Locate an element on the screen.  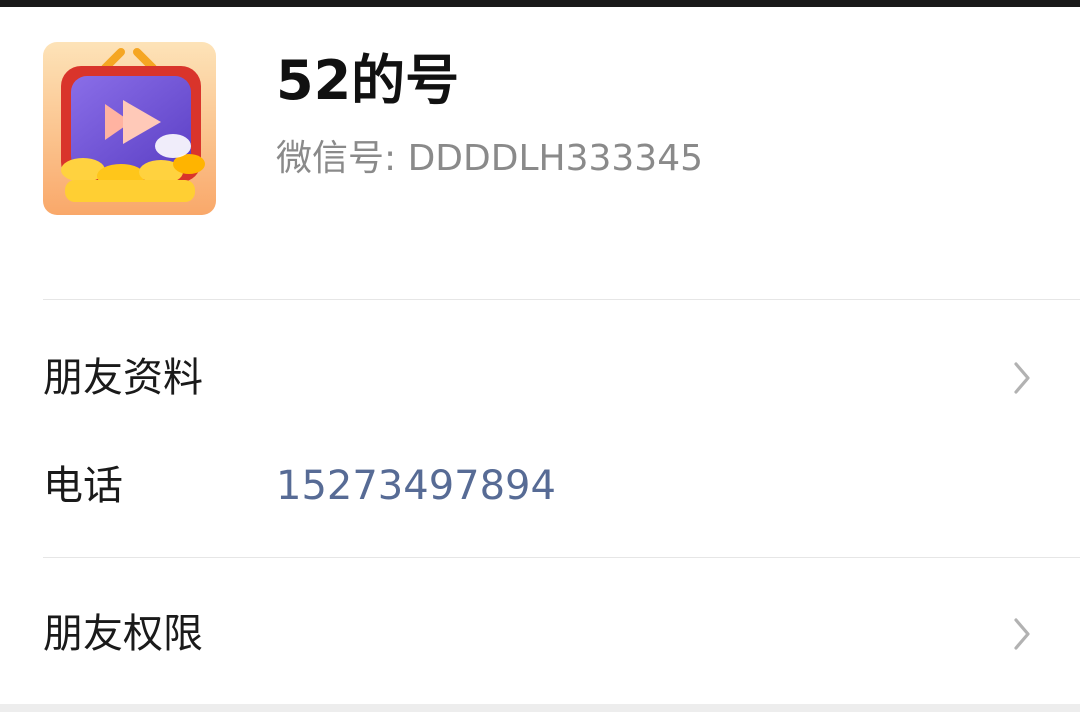
friend-profile-label: 朋友资料 is located at coordinates (123, 378).